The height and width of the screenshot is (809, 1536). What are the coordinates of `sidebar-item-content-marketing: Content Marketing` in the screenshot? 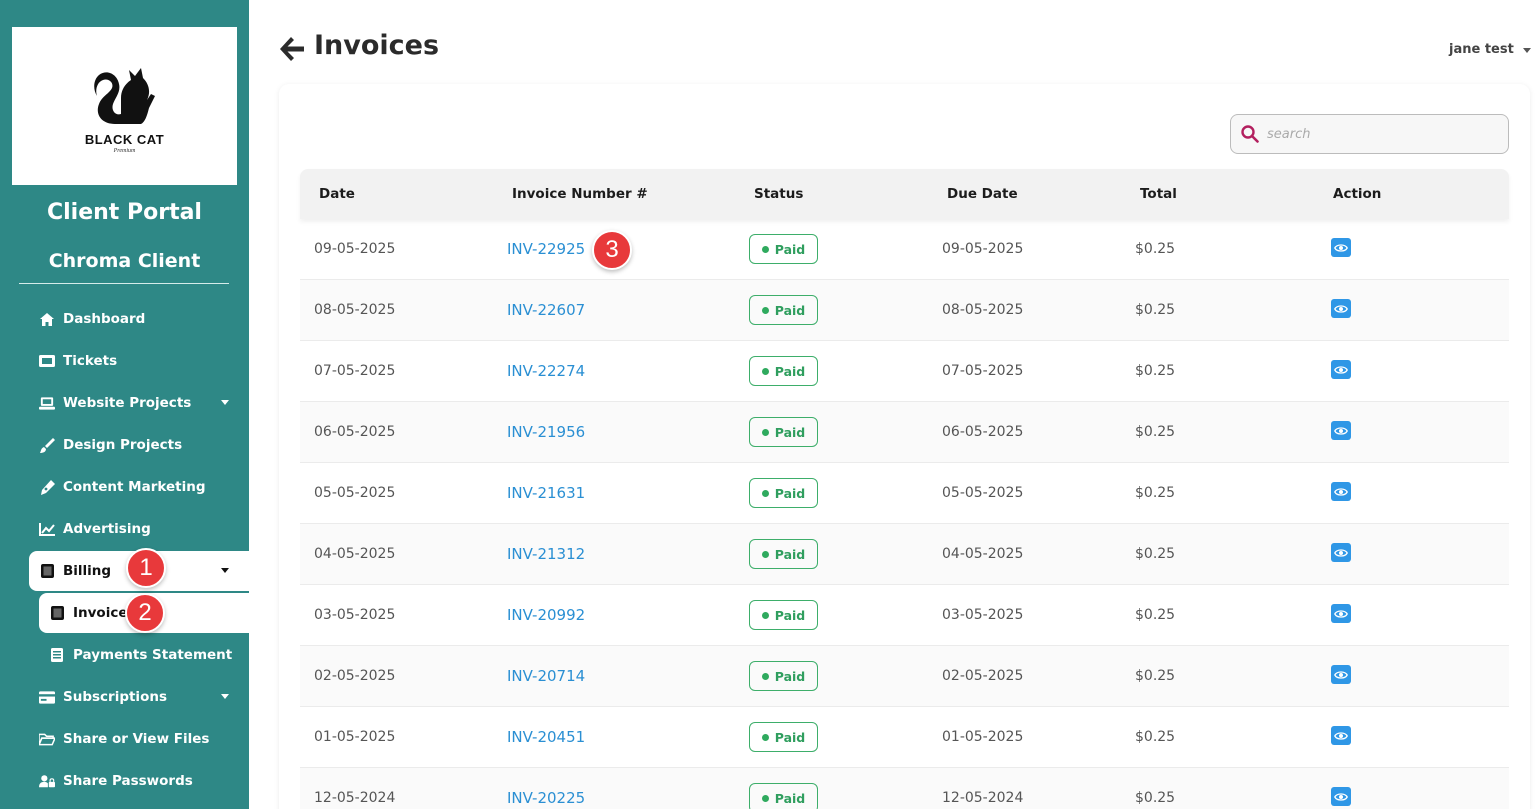 It's located at (139, 487).